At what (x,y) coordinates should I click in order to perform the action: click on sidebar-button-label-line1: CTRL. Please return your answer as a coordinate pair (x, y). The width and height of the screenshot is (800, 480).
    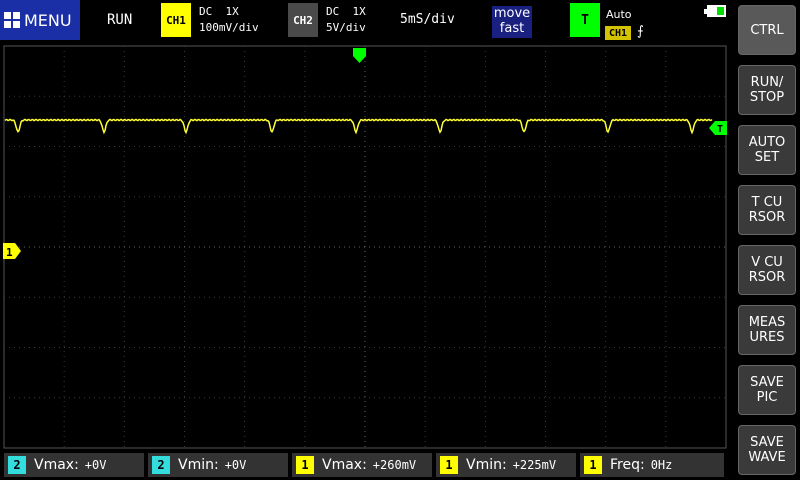
    Looking at the image, I should click on (767, 30).